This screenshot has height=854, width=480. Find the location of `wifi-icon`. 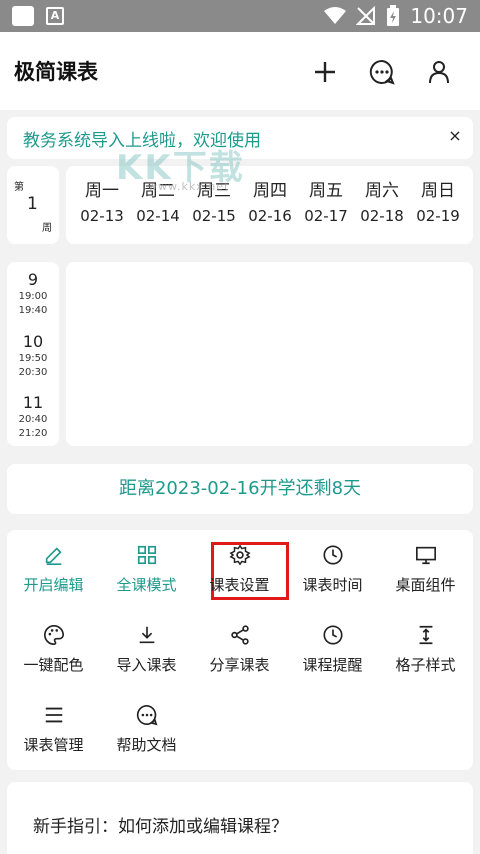

wifi-icon is located at coordinates (335, 15).